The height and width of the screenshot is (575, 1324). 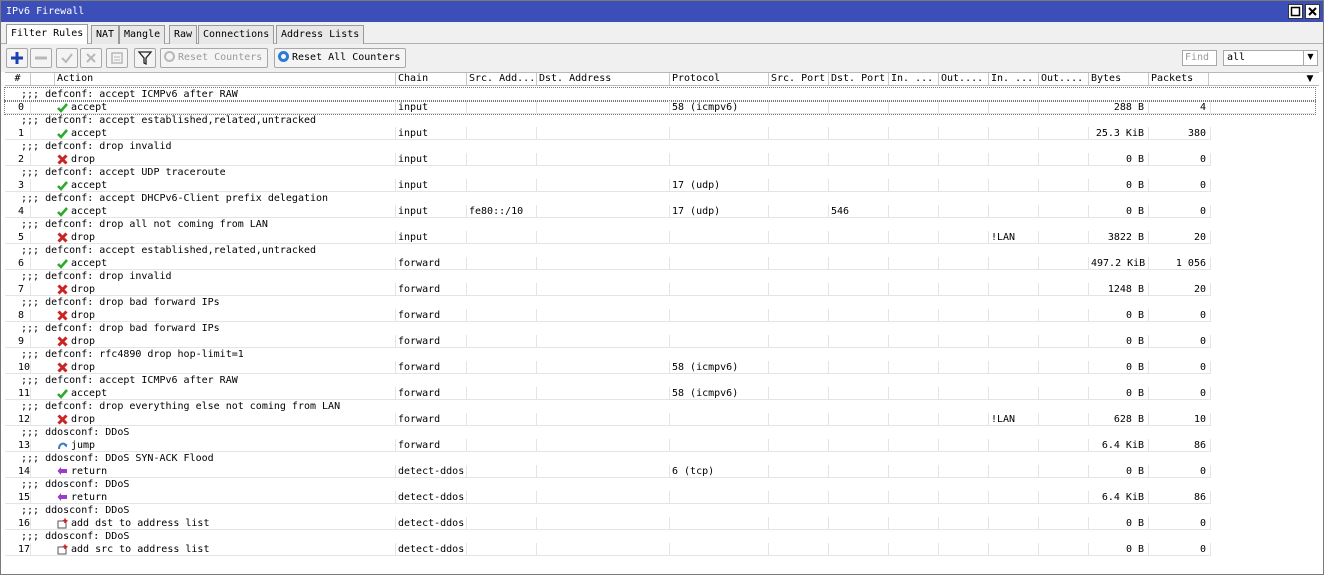 What do you see at coordinates (914, 185) in the screenshot?
I see `in-if-cell` at bounding box center [914, 185].